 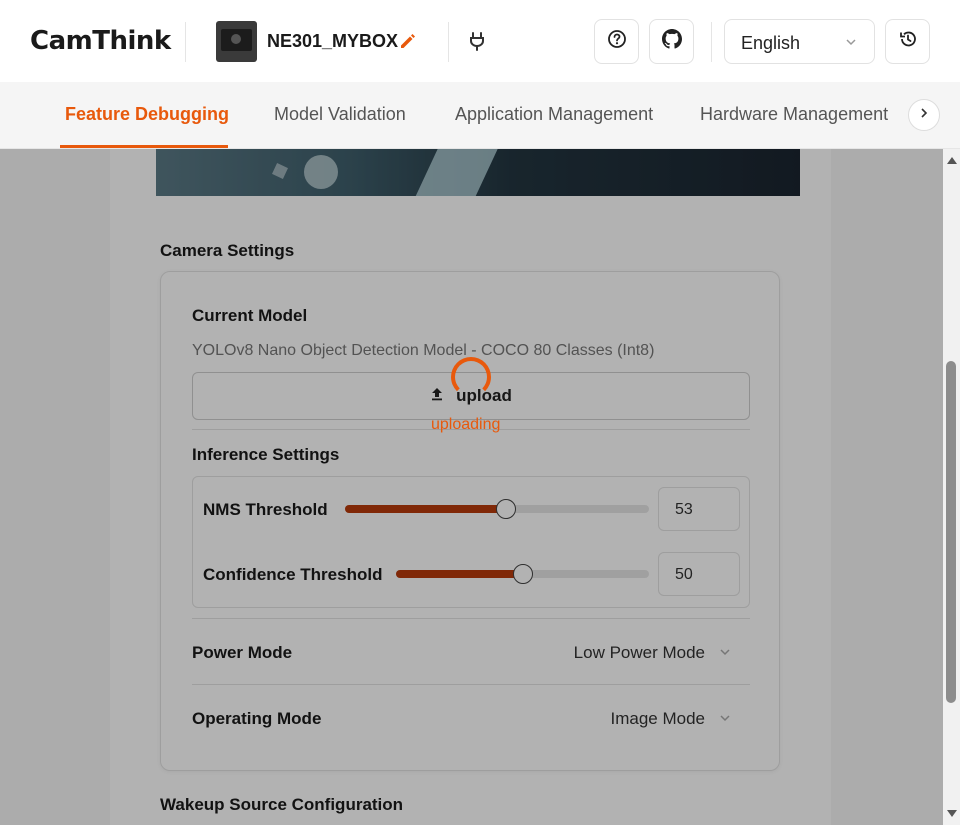 I want to click on tab-model-validation: Model Validation, so click(x=340, y=114).